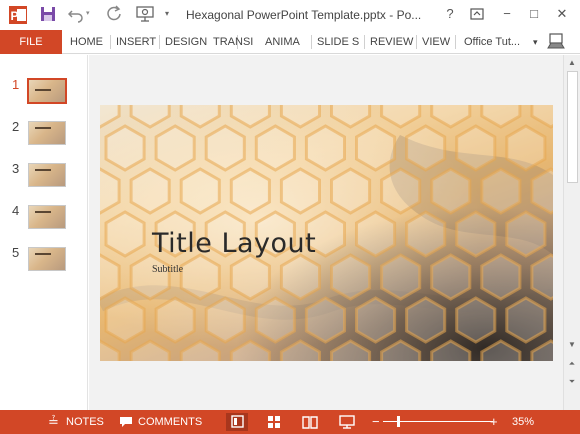 This screenshot has height=434, width=580. What do you see at coordinates (477, 14) in the screenshot?
I see `ribbon-display-icon` at bounding box center [477, 14].